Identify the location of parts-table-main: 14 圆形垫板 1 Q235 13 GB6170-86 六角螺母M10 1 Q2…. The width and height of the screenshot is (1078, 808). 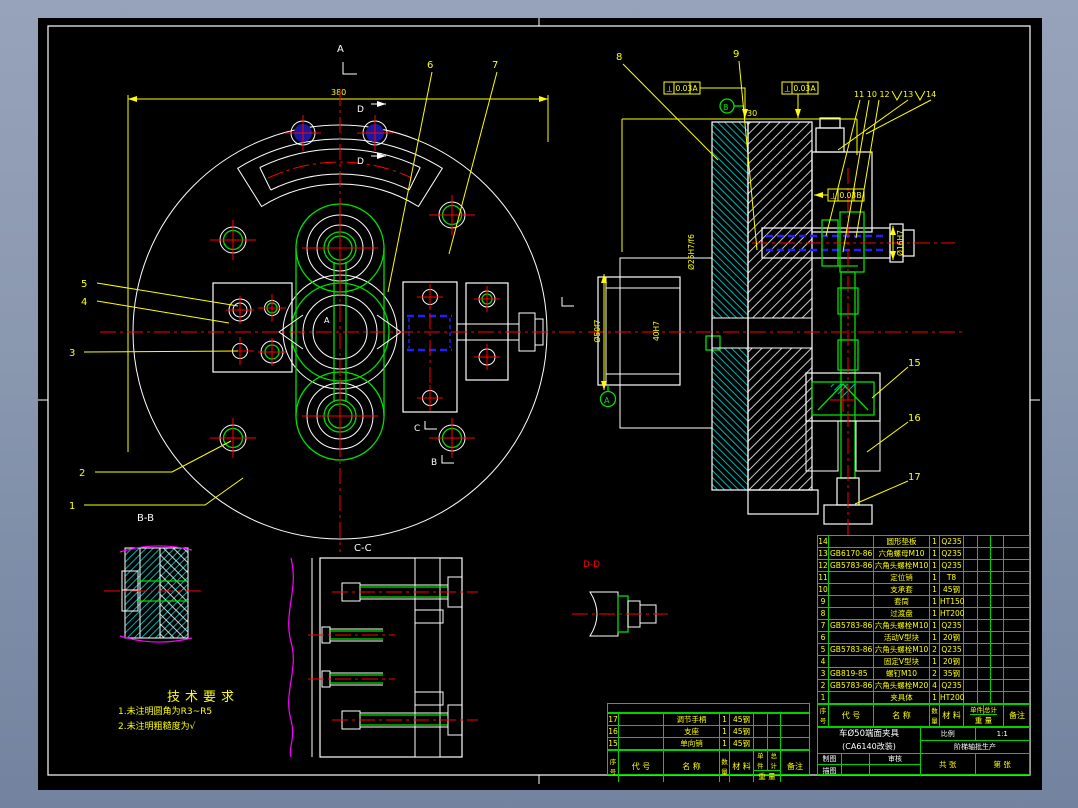
(923, 620).